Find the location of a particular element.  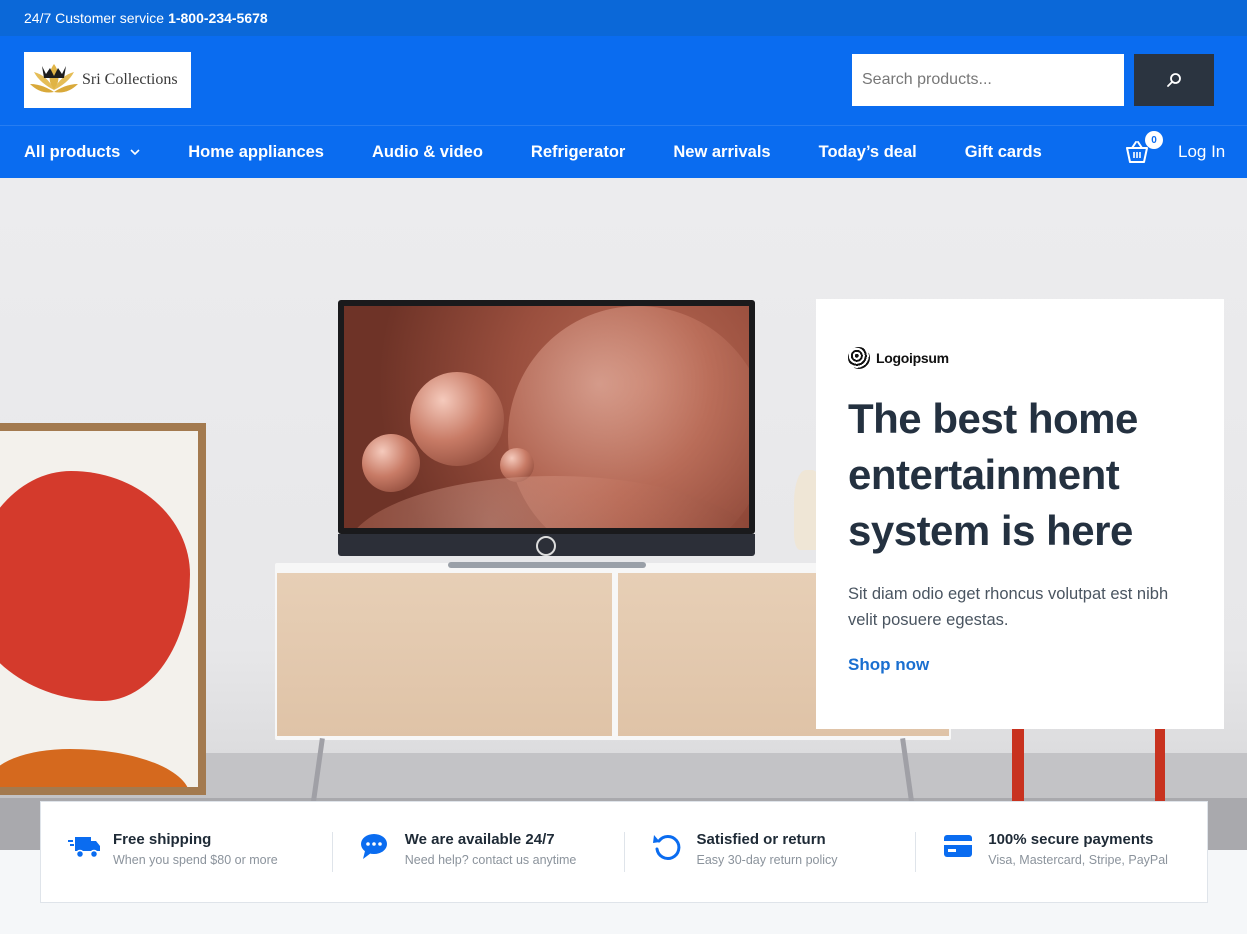

art-red-shape is located at coordinates (95, 586).